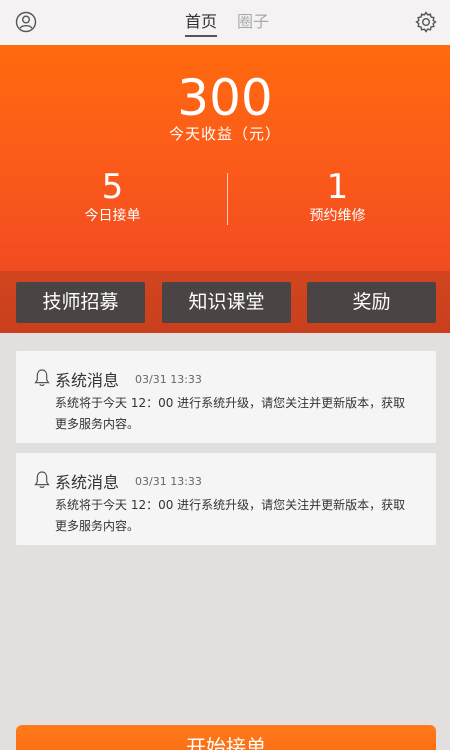 This screenshot has width=450, height=750. I want to click on knowledge-class-button: 知识课堂, so click(226, 302).